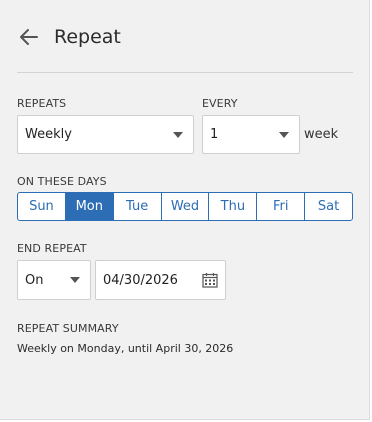  I want to click on end-repeat-label: END REPEAT, so click(52, 248).